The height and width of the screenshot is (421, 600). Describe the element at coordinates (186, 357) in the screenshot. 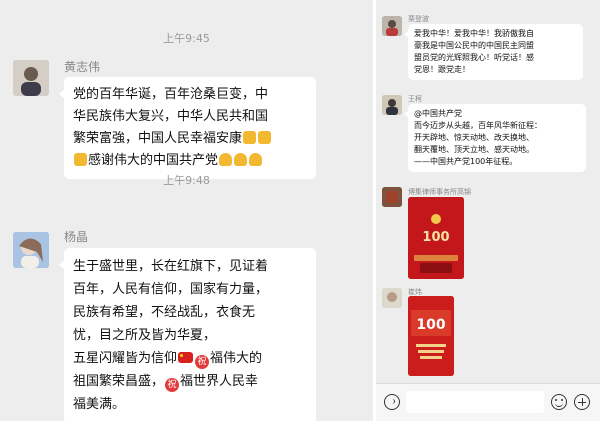

I see `china-flag-icon` at that location.